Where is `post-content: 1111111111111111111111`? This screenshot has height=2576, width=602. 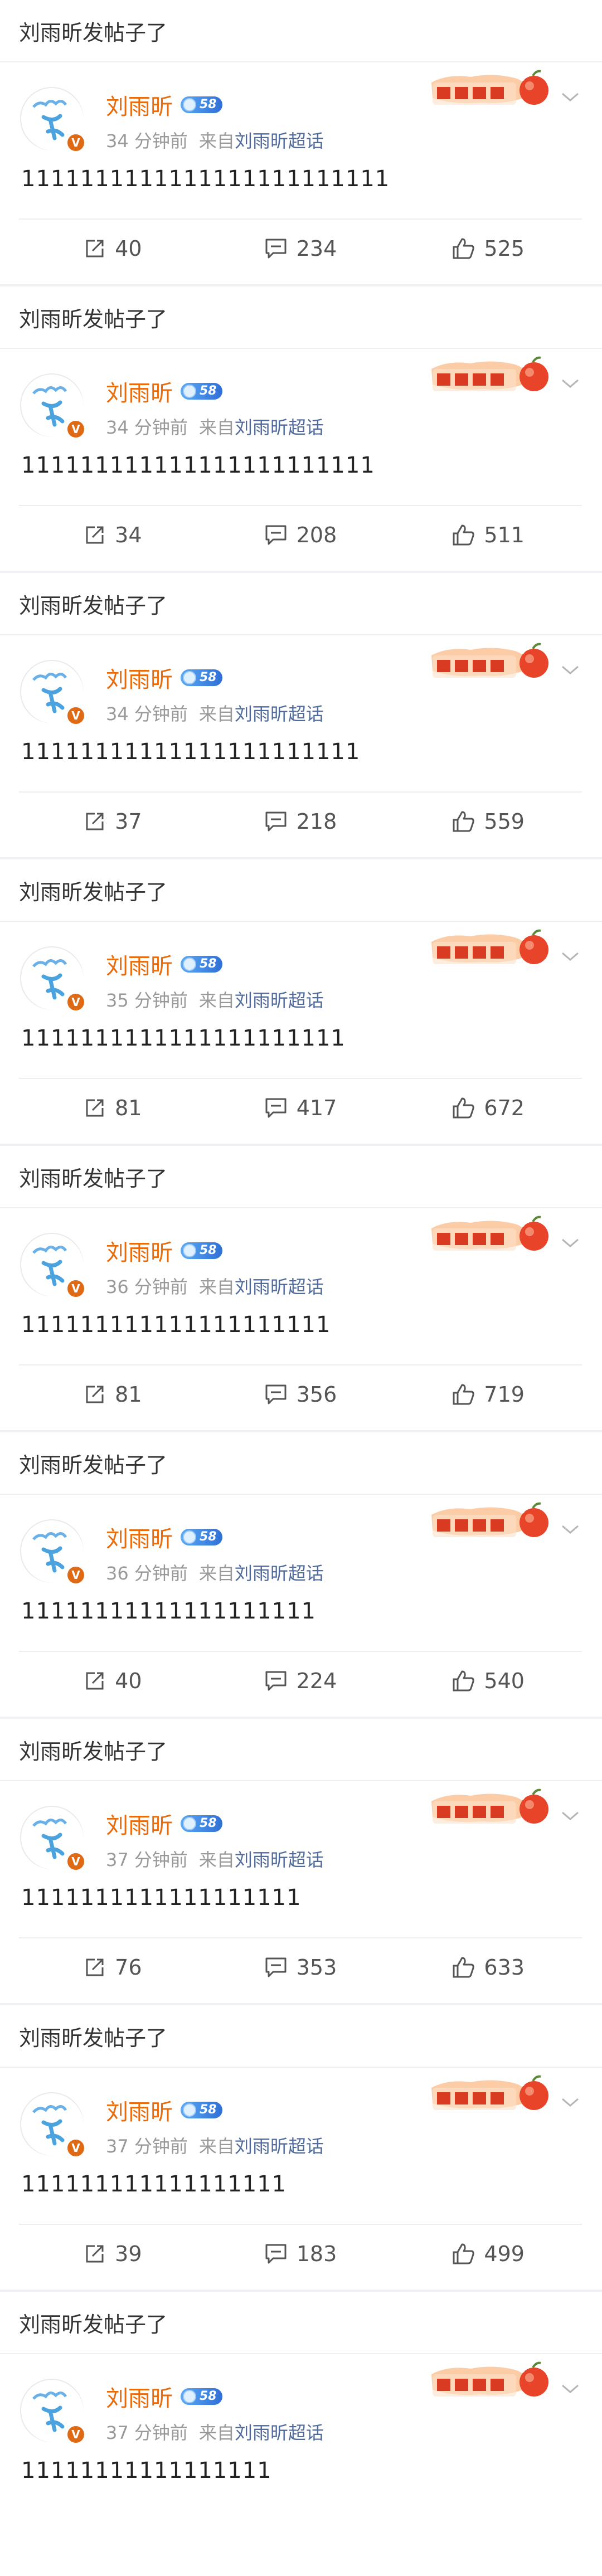
post-content: 1111111111111111111111 is located at coordinates (184, 1038).